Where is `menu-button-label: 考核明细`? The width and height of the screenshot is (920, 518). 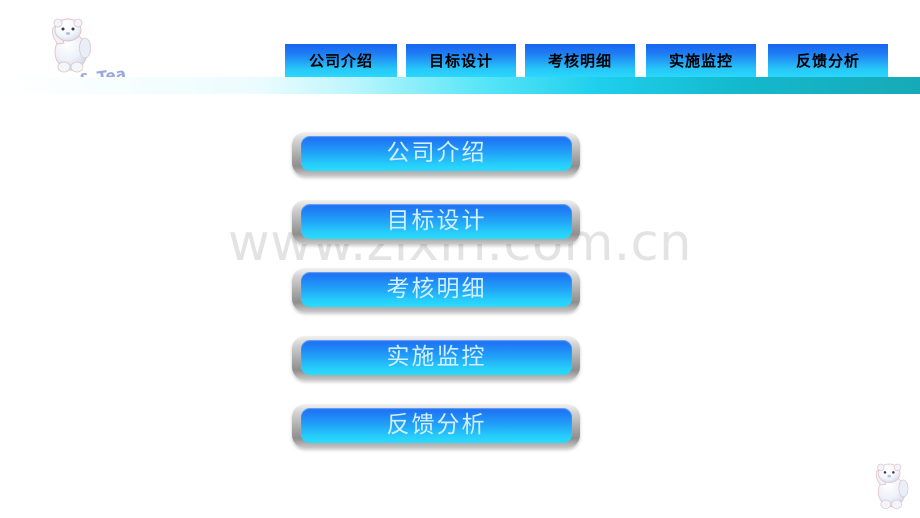 menu-button-label: 考核明细 is located at coordinates (436, 289).